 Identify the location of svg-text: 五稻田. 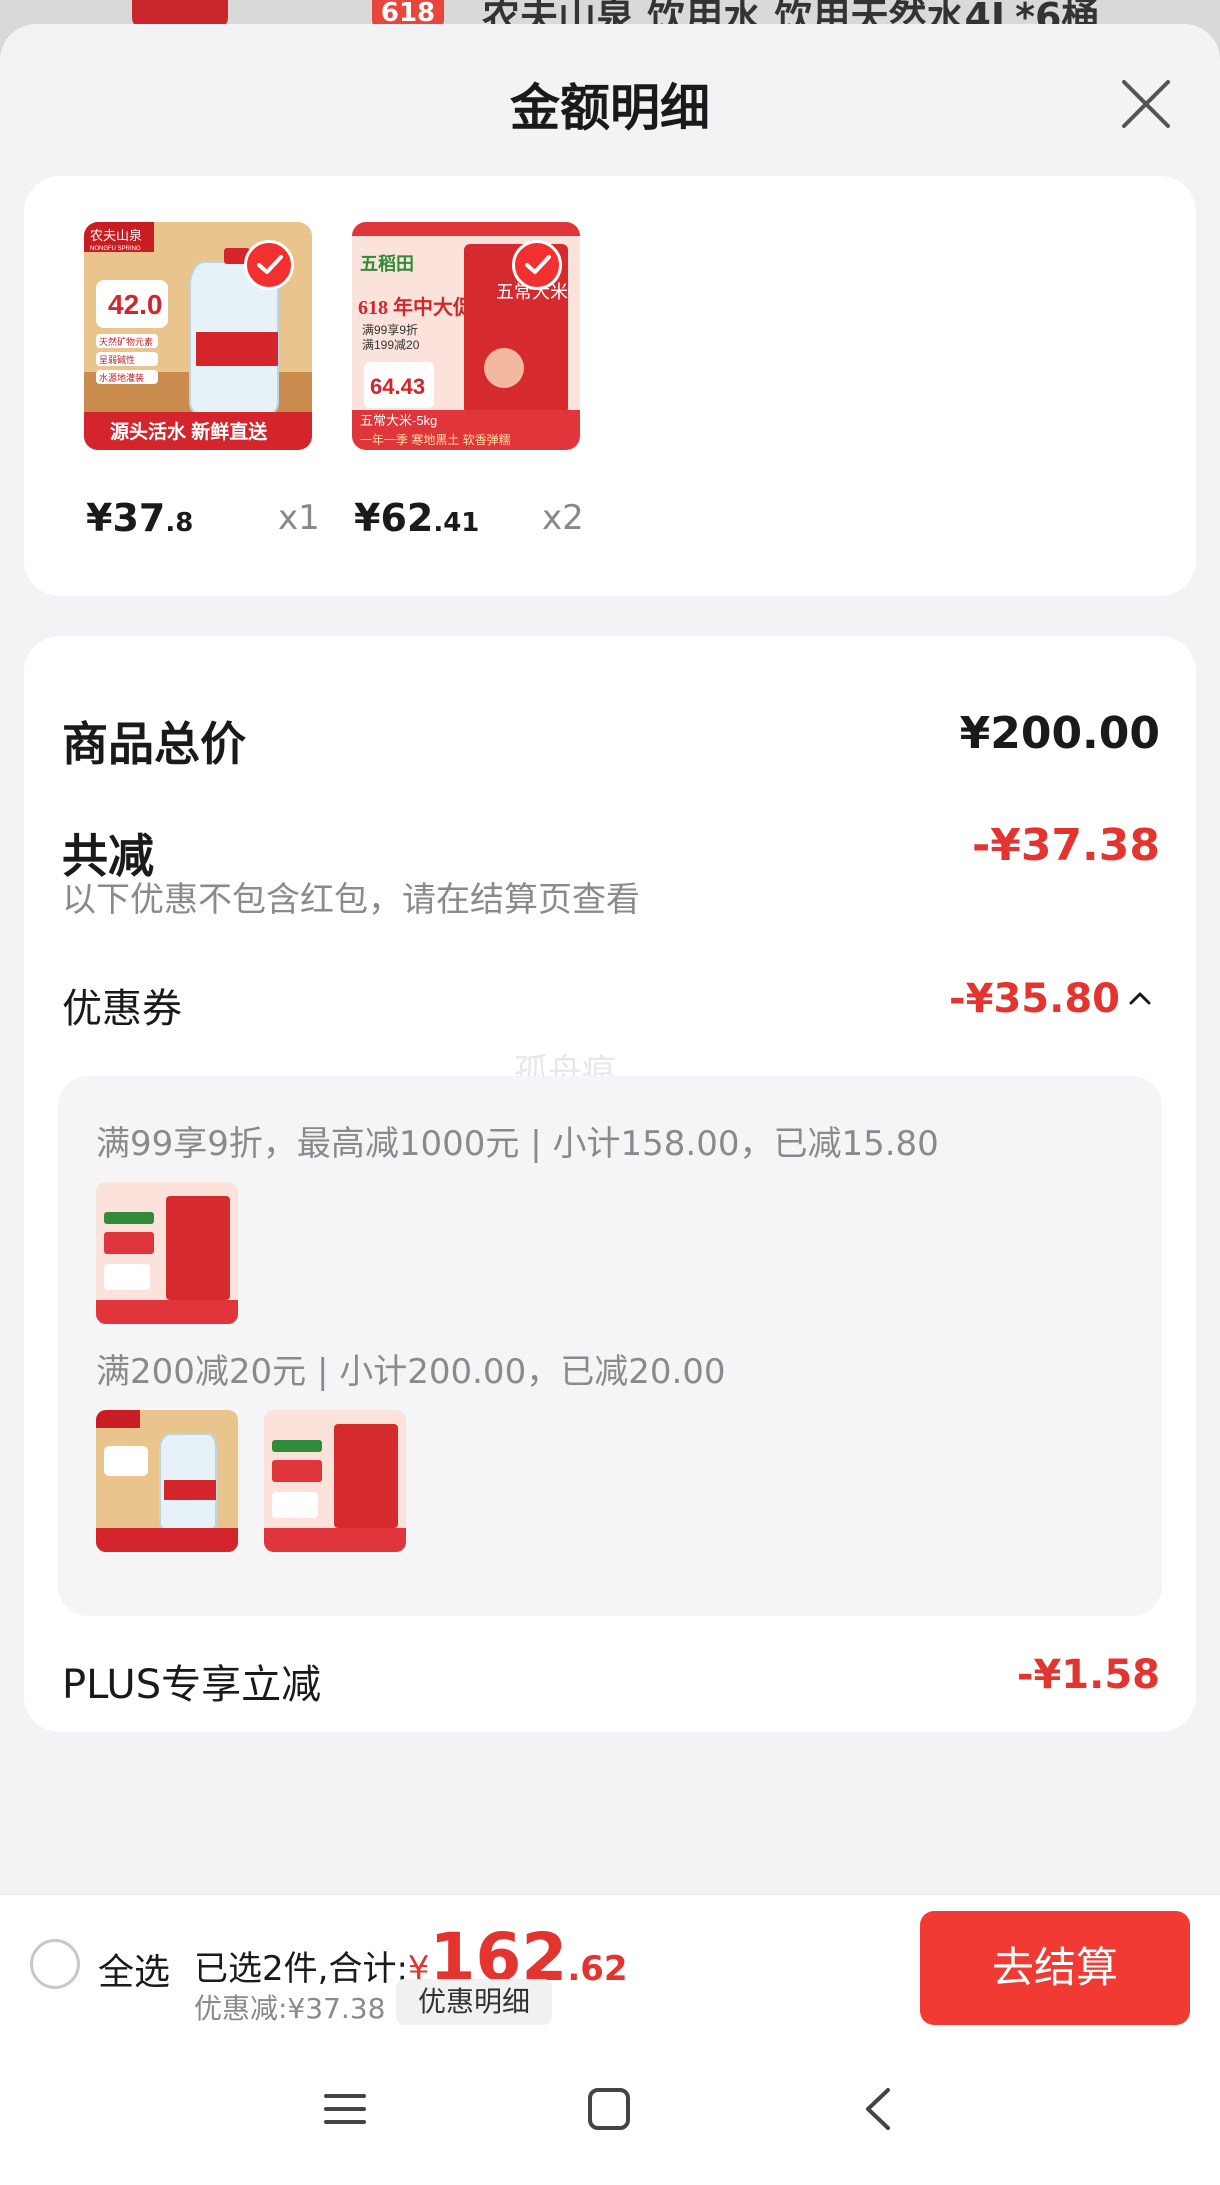
(387, 263).